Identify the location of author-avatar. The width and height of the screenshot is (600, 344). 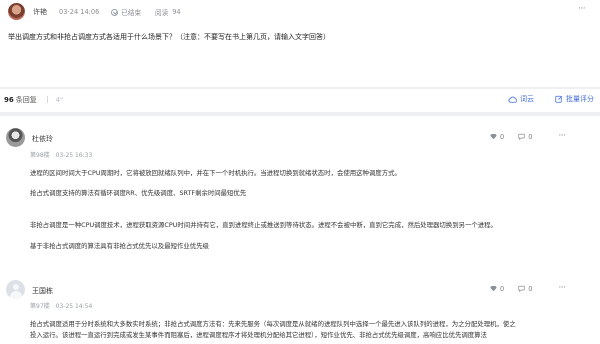
(16, 11).